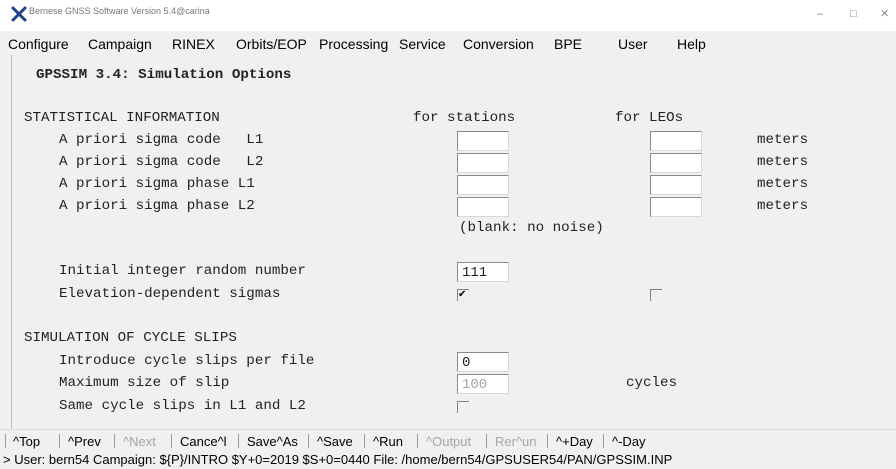 The image size is (896, 469). What do you see at coordinates (483, 272) in the screenshot?
I see `random-number-input: 111` at bounding box center [483, 272].